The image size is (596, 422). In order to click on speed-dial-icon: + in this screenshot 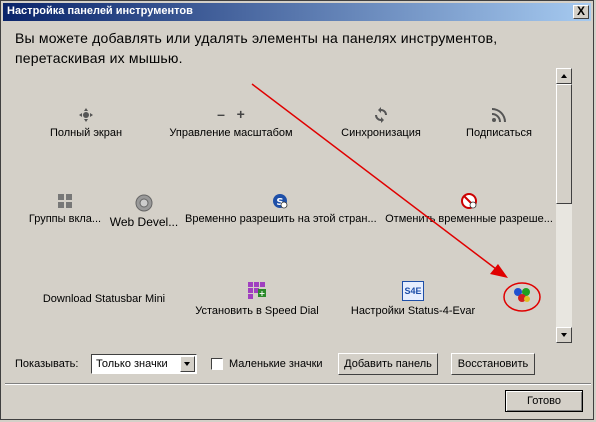, I will do `click(257, 290)`.